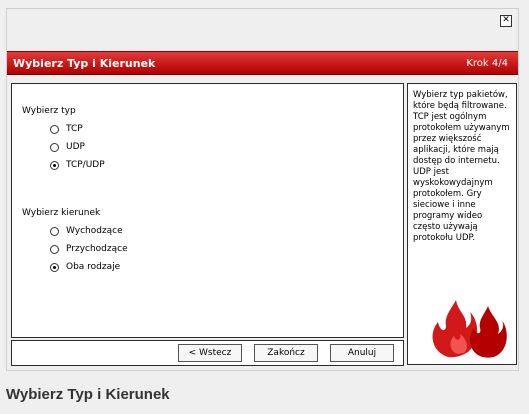  I want to click on radio-incoming: Przychodzące, so click(89, 249).